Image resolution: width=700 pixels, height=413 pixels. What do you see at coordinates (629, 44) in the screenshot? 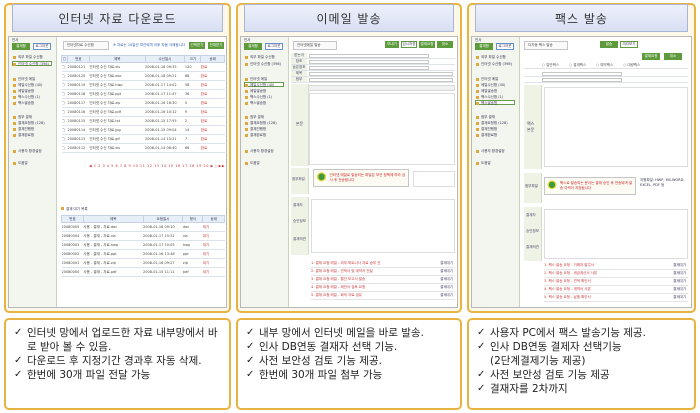
I see `preview-button: 미리보기` at bounding box center [629, 44].